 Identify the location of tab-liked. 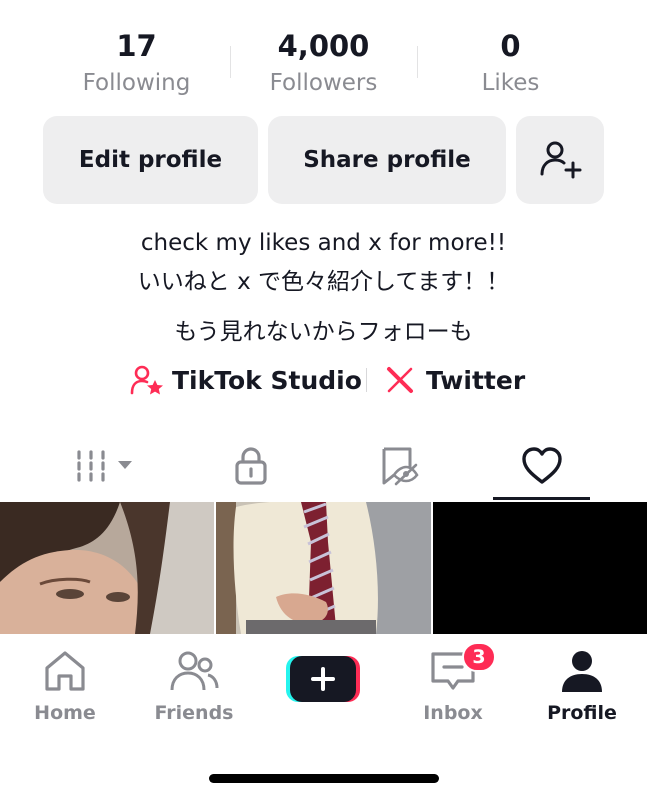
(542, 466).